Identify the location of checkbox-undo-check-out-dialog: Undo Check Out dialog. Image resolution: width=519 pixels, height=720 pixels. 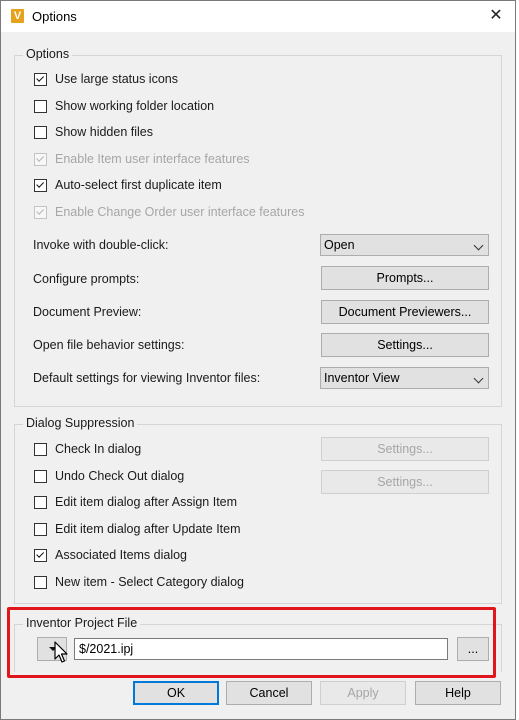
(109, 476).